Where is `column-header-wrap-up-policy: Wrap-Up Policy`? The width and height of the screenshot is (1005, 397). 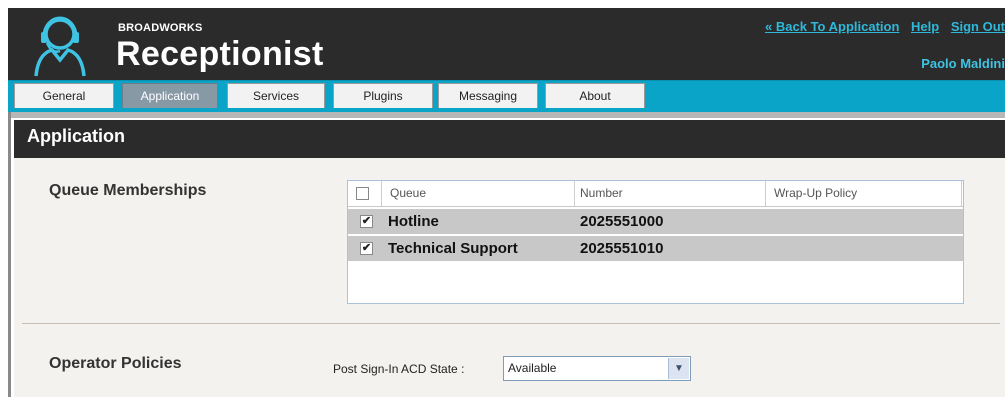 column-header-wrap-up-policy: Wrap-Up Policy is located at coordinates (864, 193).